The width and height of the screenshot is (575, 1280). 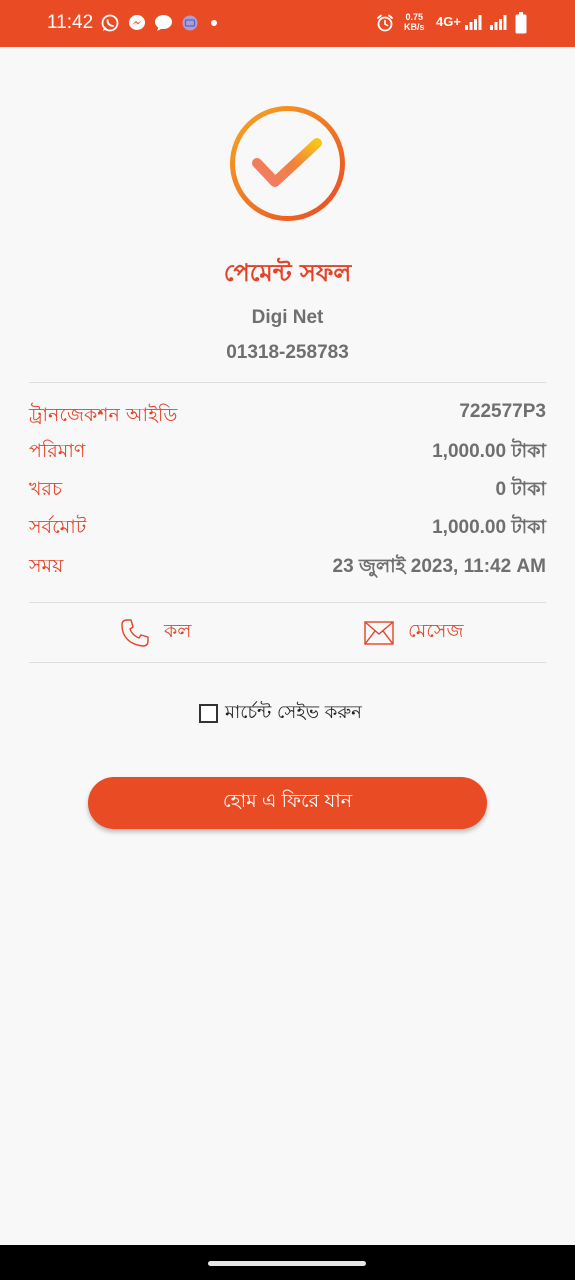 I want to click on net-speed-value: 0.75, so click(x=414, y=17).